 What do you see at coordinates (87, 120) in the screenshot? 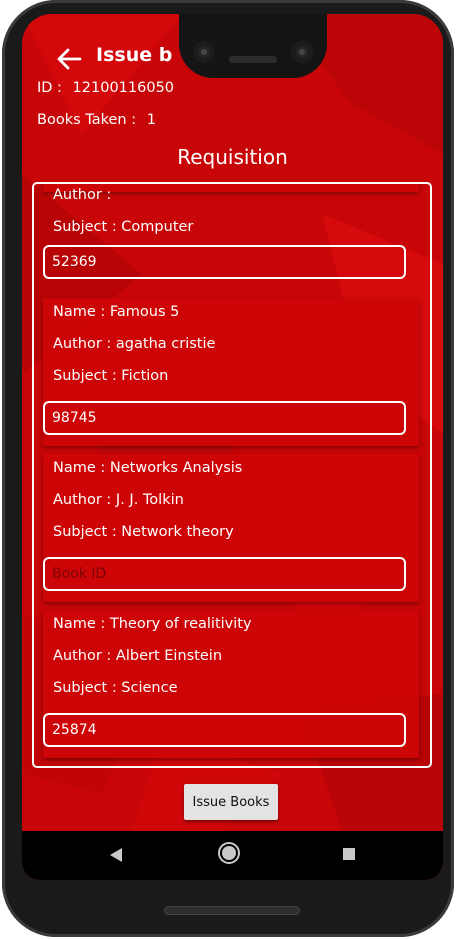
I see `books-taken-label: Books Taken :` at bounding box center [87, 120].